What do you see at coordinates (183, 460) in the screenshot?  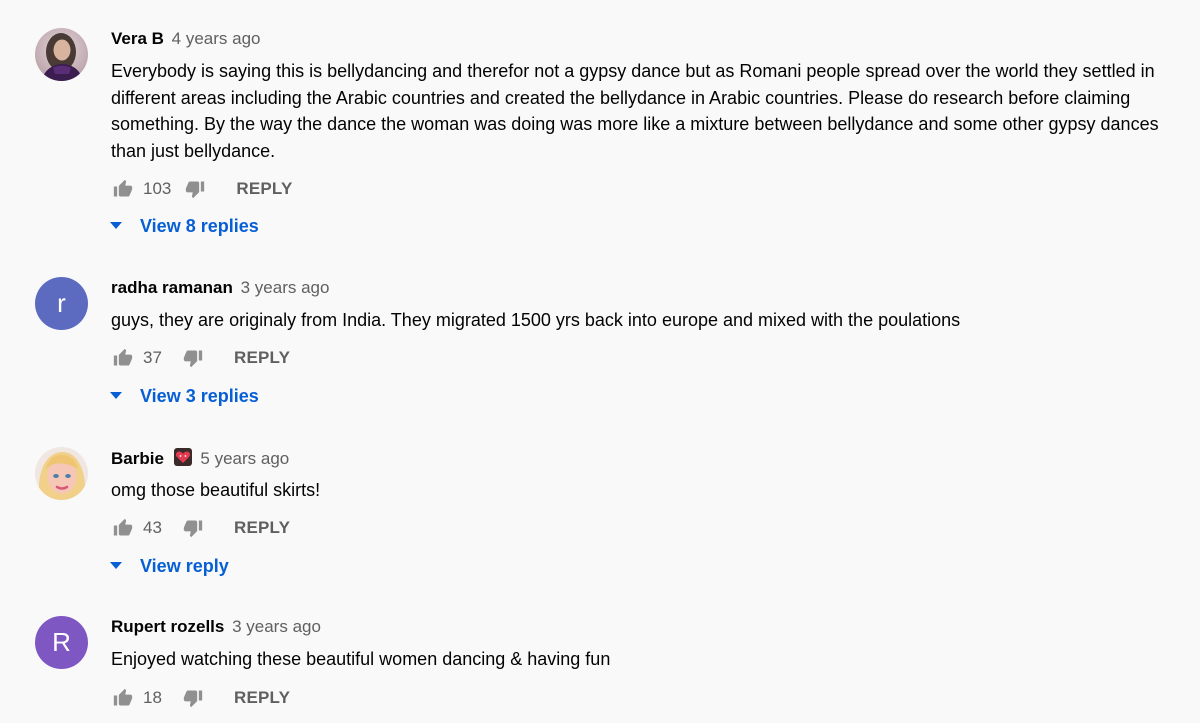 I see `heart-face-emoji-icon` at bounding box center [183, 460].